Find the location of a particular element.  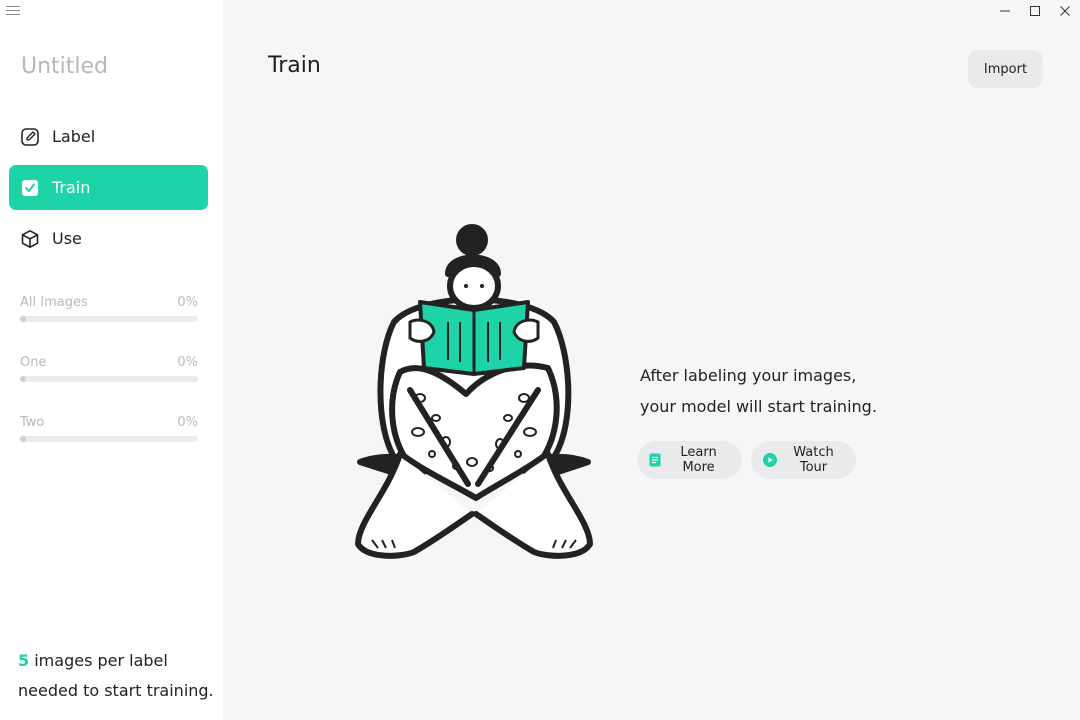

sidebar-item-use: Use is located at coordinates (108, 238).